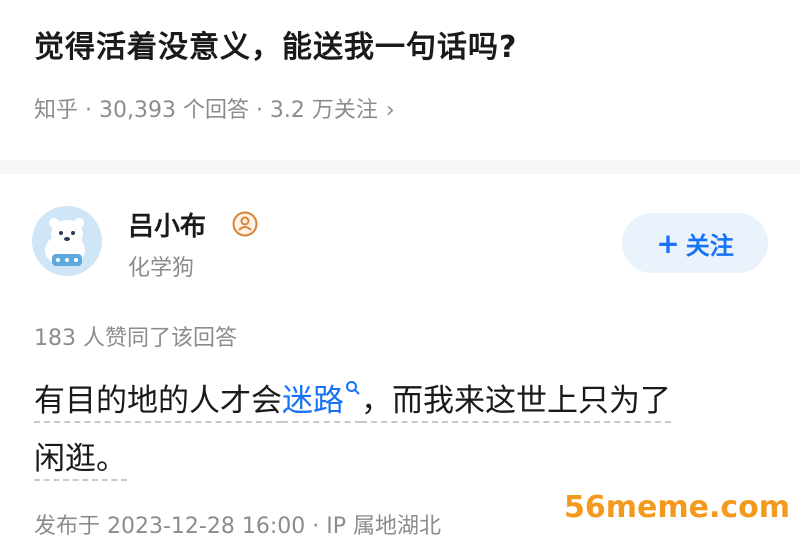  Describe the element at coordinates (390, 110) in the screenshot. I see `chevron-right-icon: ›` at that location.